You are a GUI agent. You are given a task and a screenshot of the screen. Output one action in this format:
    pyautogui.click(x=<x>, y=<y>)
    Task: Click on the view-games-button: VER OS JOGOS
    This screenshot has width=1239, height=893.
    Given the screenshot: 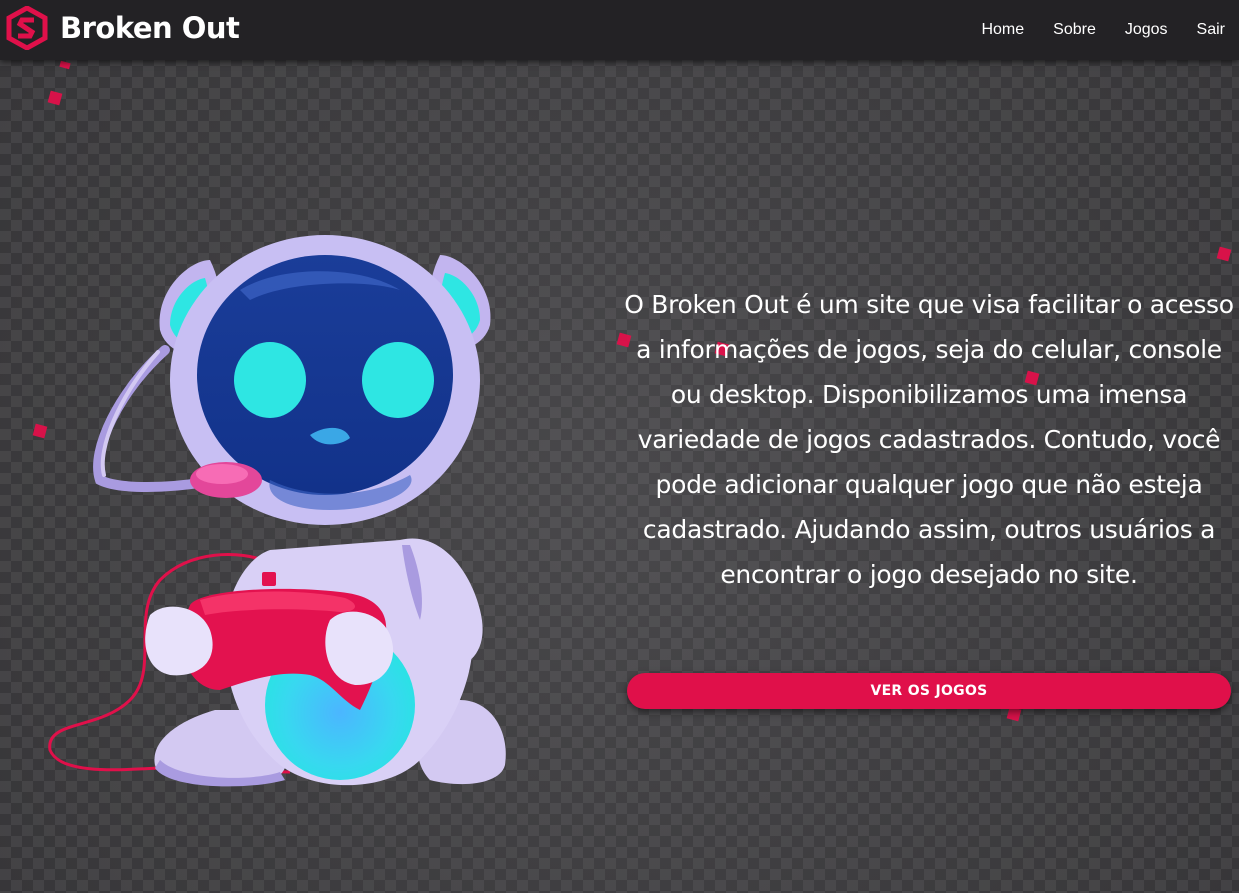 What is the action you would take?
    pyautogui.click(x=929, y=691)
    